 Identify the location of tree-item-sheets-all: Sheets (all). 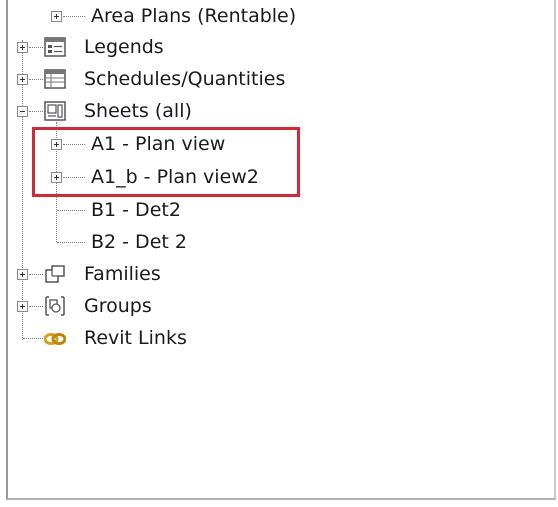
(150, 111).